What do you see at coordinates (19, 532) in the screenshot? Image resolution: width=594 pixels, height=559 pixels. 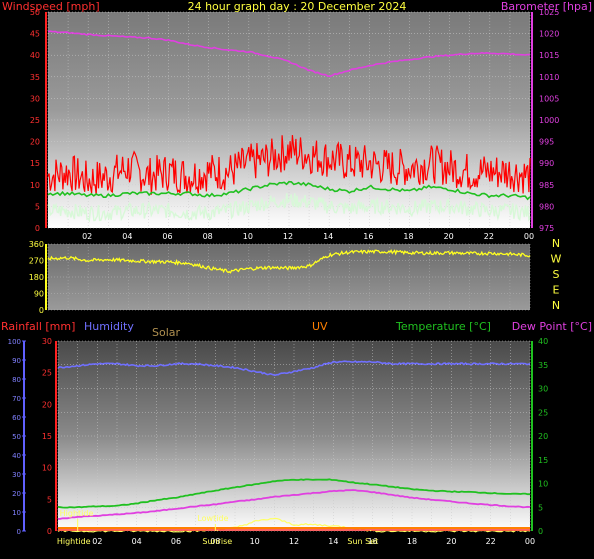 I see `humidity-tick-label: 0` at bounding box center [19, 532].